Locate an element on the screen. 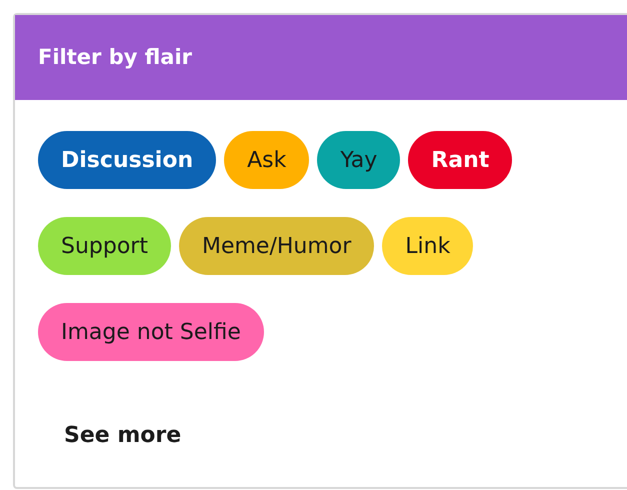  flair-tag: Meme/Humor is located at coordinates (276, 246).